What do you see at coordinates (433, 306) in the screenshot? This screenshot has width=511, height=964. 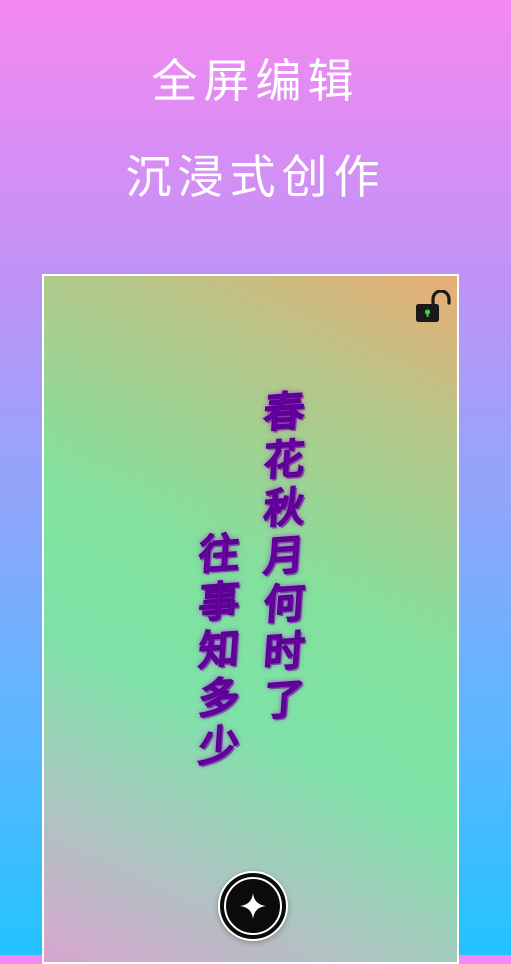 I see `unlocked-padlock-icon` at bounding box center [433, 306].